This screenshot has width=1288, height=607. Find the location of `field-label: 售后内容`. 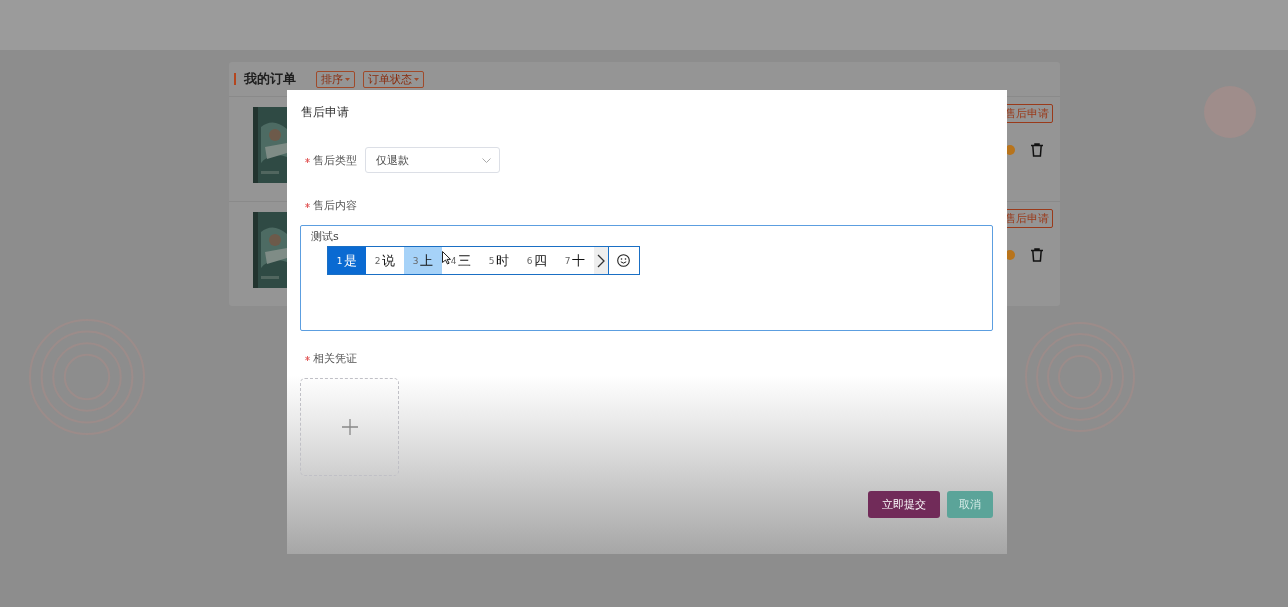

field-label: 售后内容 is located at coordinates (335, 205).